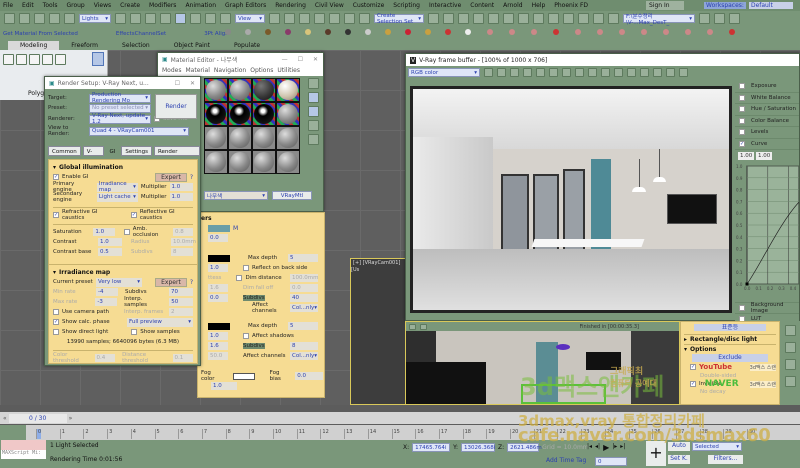 Image resolution: width=800 pixels, height=468 pixels. I want to click on curve-control-point, so click(747, 284).